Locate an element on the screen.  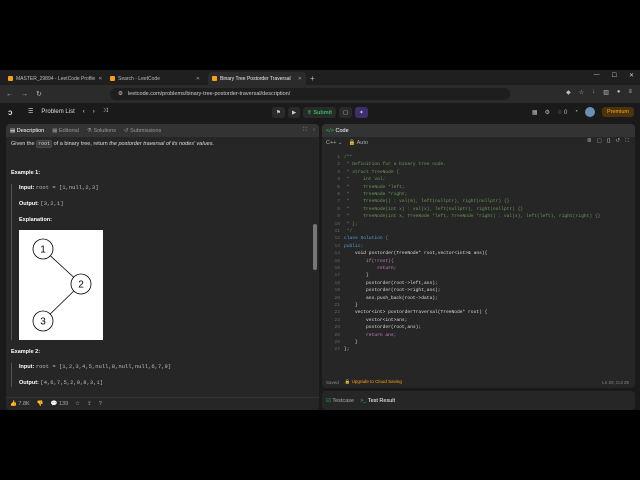
tab-label: Code is located at coordinates (342, 130).